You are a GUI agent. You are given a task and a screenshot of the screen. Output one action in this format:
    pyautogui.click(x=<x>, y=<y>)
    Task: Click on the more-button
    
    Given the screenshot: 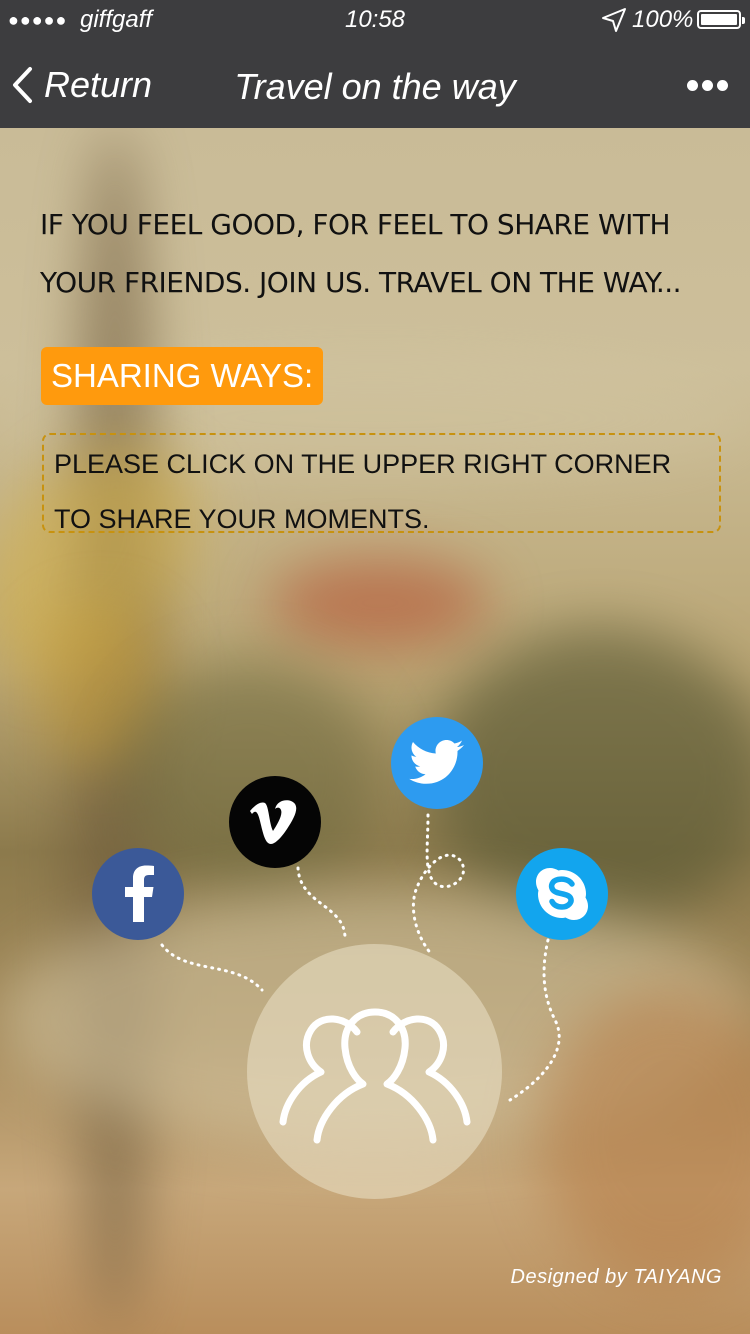 What is the action you would take?
    pyautogui.click(x=707, y=85)
    